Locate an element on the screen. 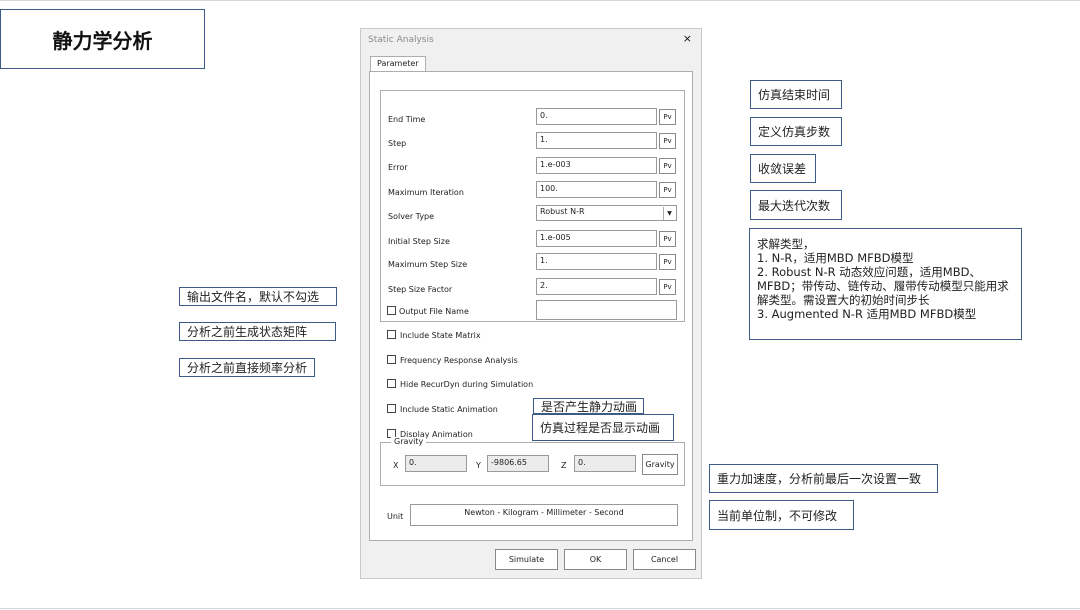 The image size is (1080, 610). ok-button: OK is located at coordinates (595, 559).